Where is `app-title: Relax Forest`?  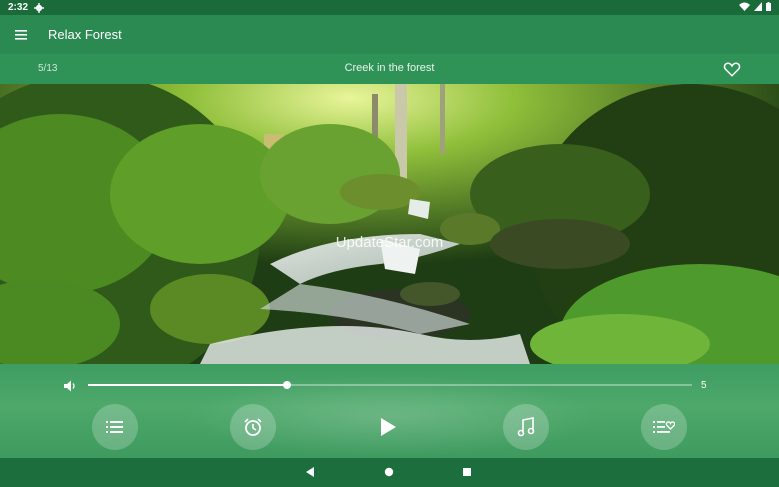
app-title: Relax Forest is located at coordinates (85, 34).